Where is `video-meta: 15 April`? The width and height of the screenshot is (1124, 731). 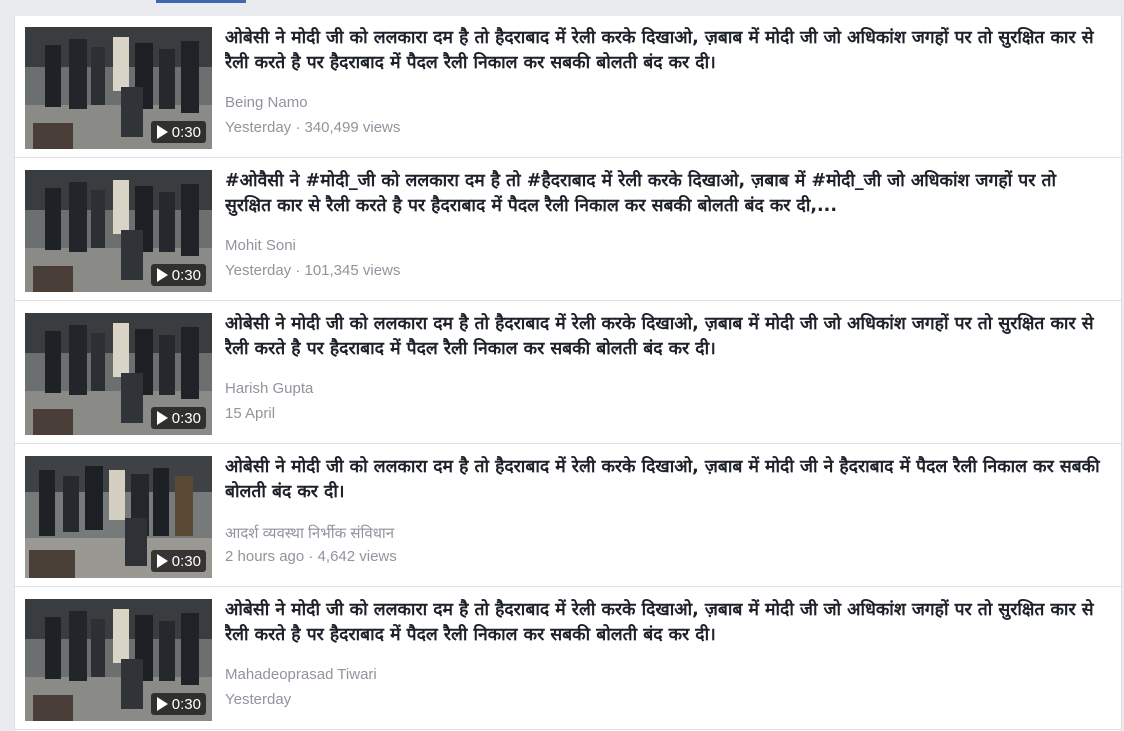 video-meta: 15 April is located at coordinates (250, 413).